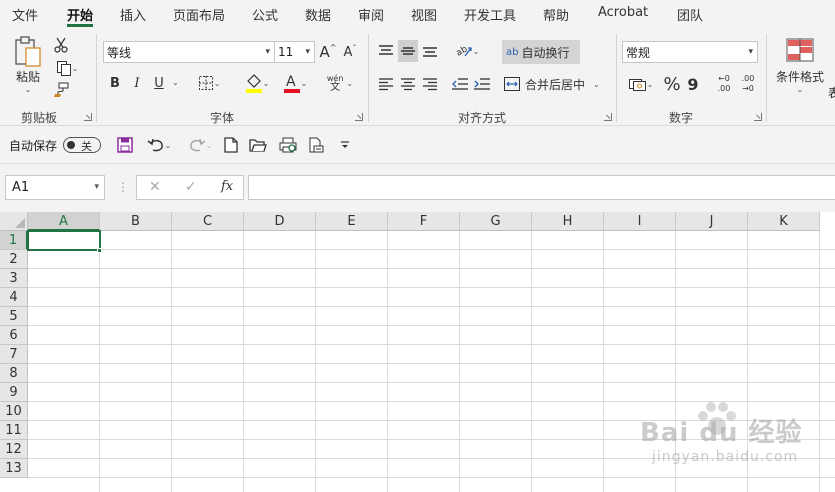  Describe the element at coordinates (14, 240) in the screenshot. I see `row-header: 1` at that location.